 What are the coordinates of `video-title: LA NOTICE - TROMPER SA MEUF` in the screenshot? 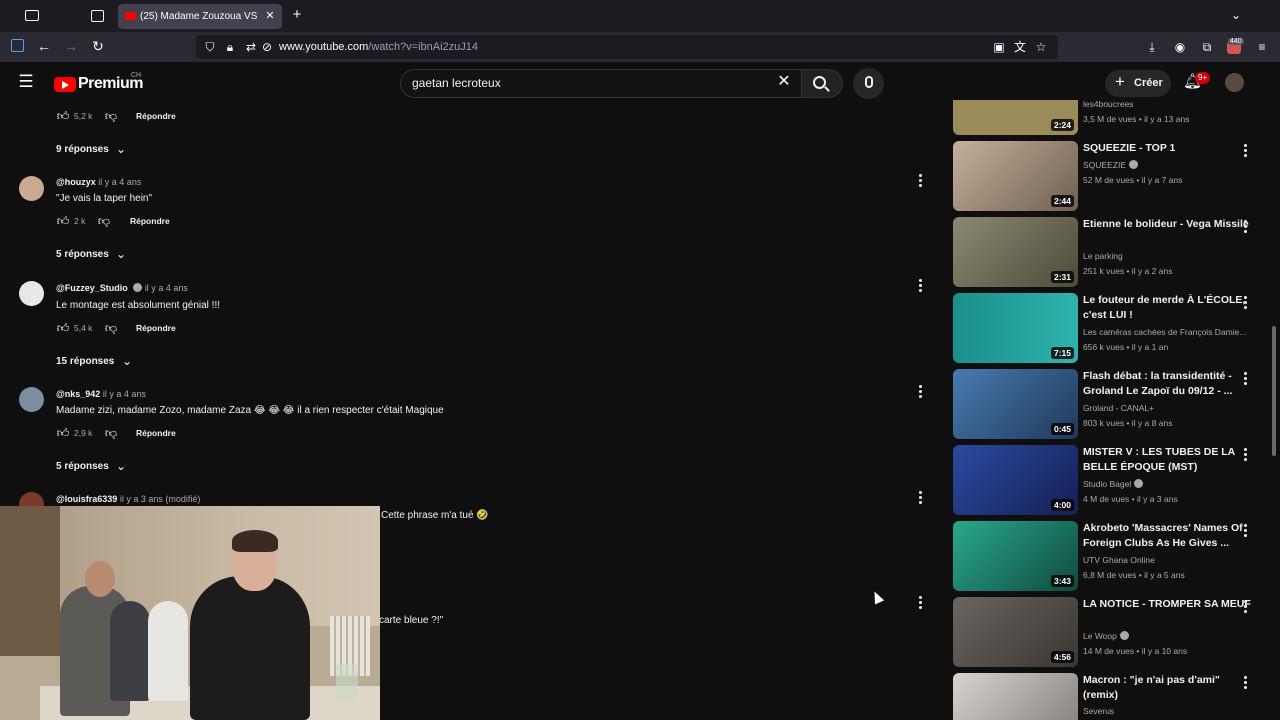 It's located at (1168, 604).